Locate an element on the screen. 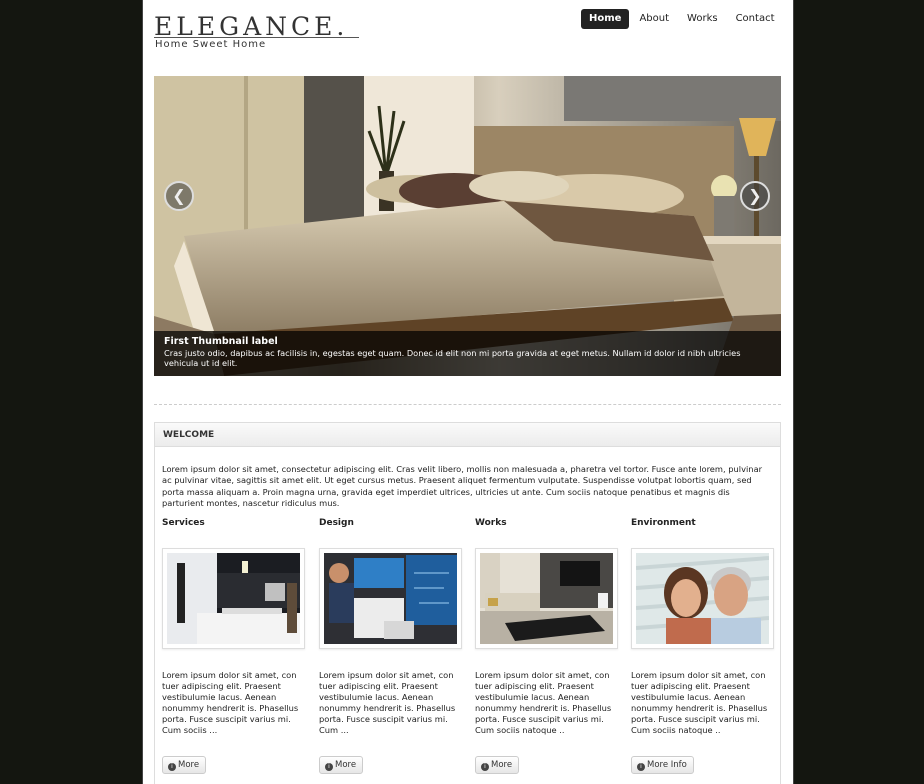 This screenshot has height=784, width=924. column-title: Design is located at coordinates (336, 523).